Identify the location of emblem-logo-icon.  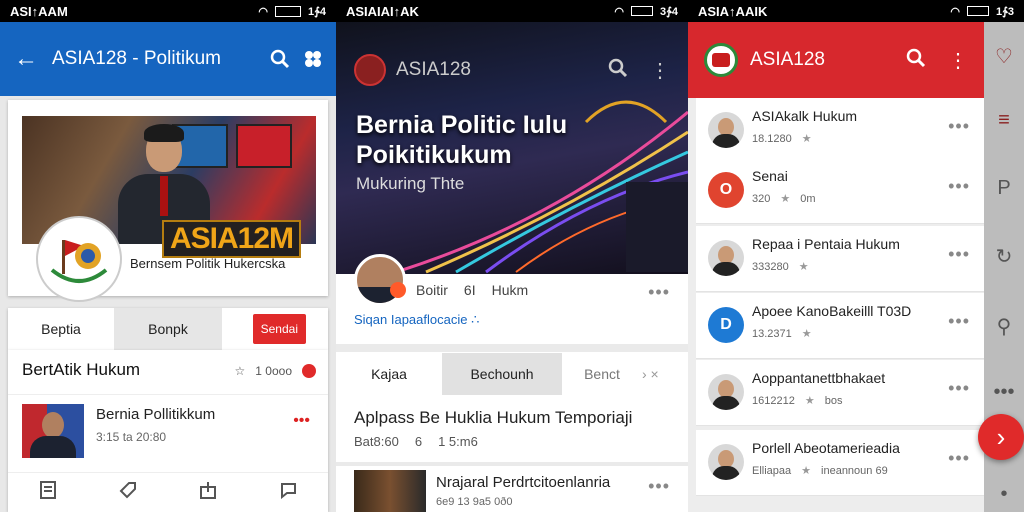
(79, 259).